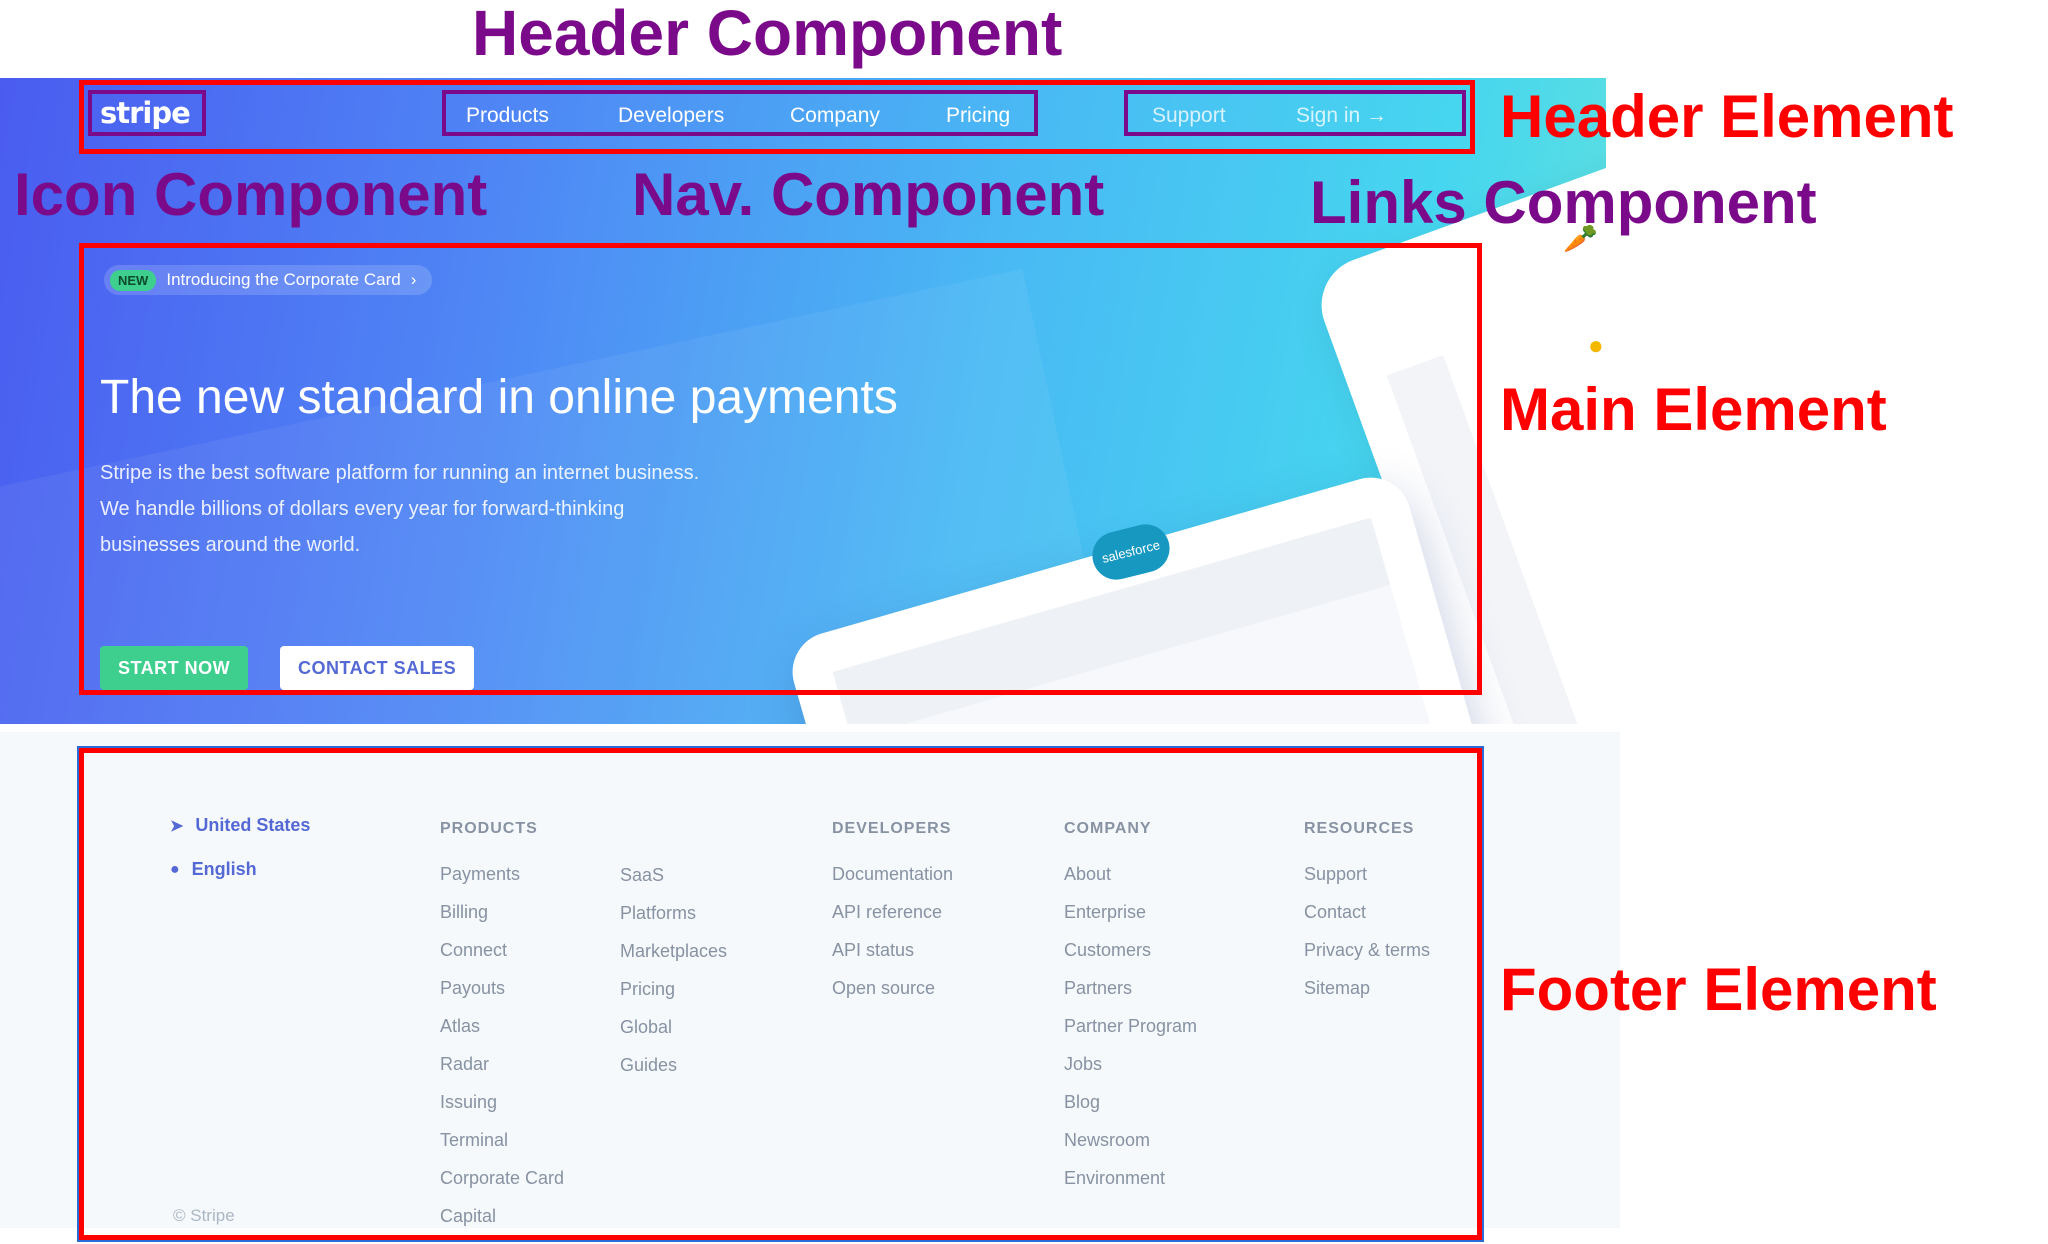 The height and width of the screenshot is (1244, 2048). Describe the element at coordinates (673, 960) in the screenshot. I see `footer-link: Marketplaces` at that location.